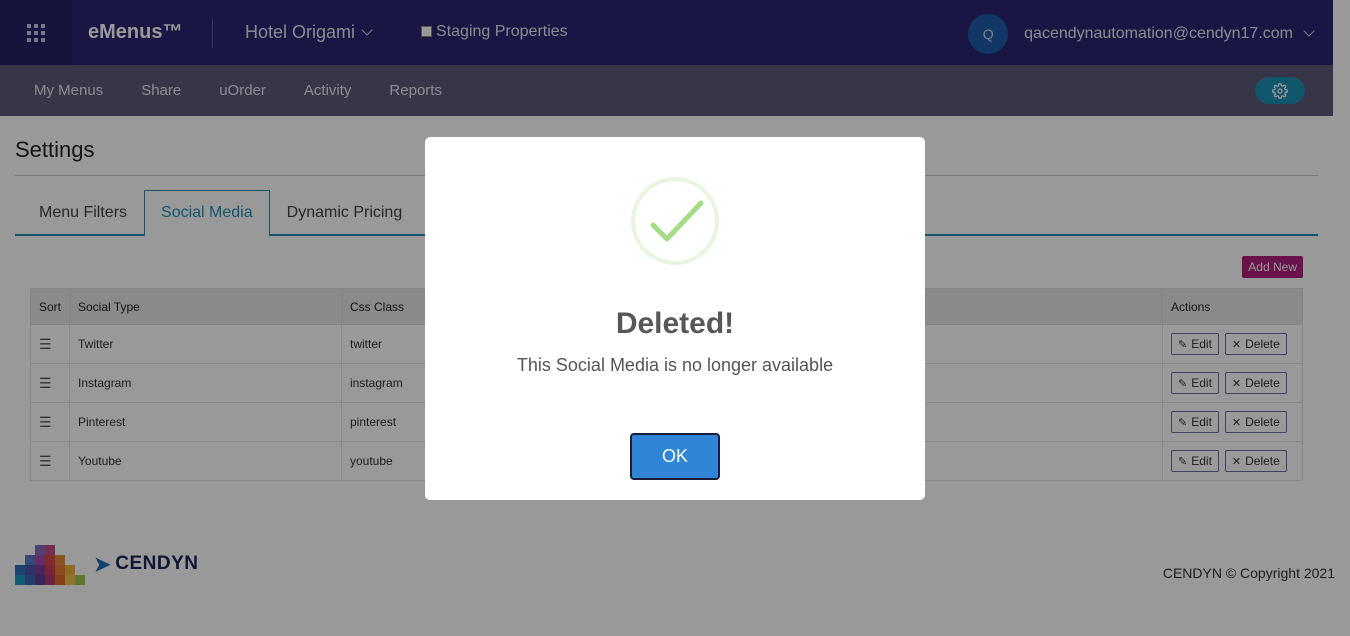 Image resolution: width=1350 pixels, height=636 pixels. What do you see at coordinates (675, 221) in the screenshot?
I see `success-check-icon` at bounding box center [675, 221].